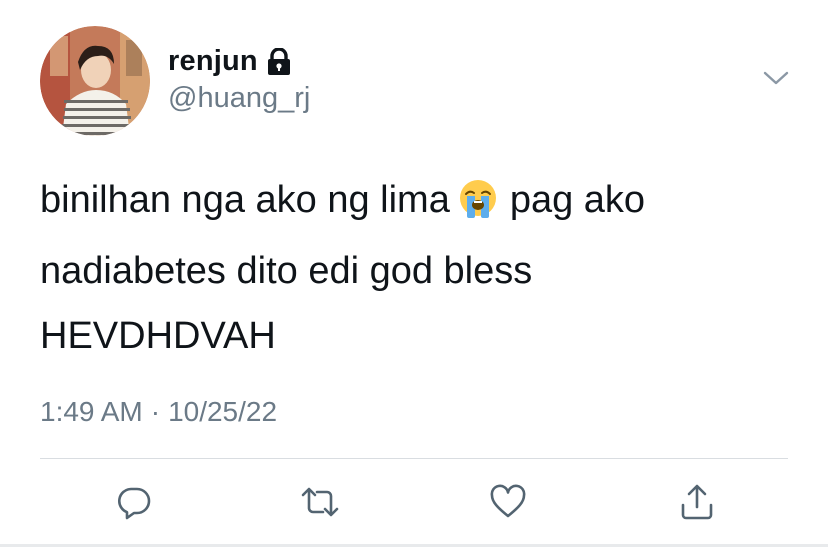 This screenshot has height=547, width=828. What do you see at coordinates (776, 78) in the screenshot?
I see `chevron-down-icon` at bounding box center [776, 78].